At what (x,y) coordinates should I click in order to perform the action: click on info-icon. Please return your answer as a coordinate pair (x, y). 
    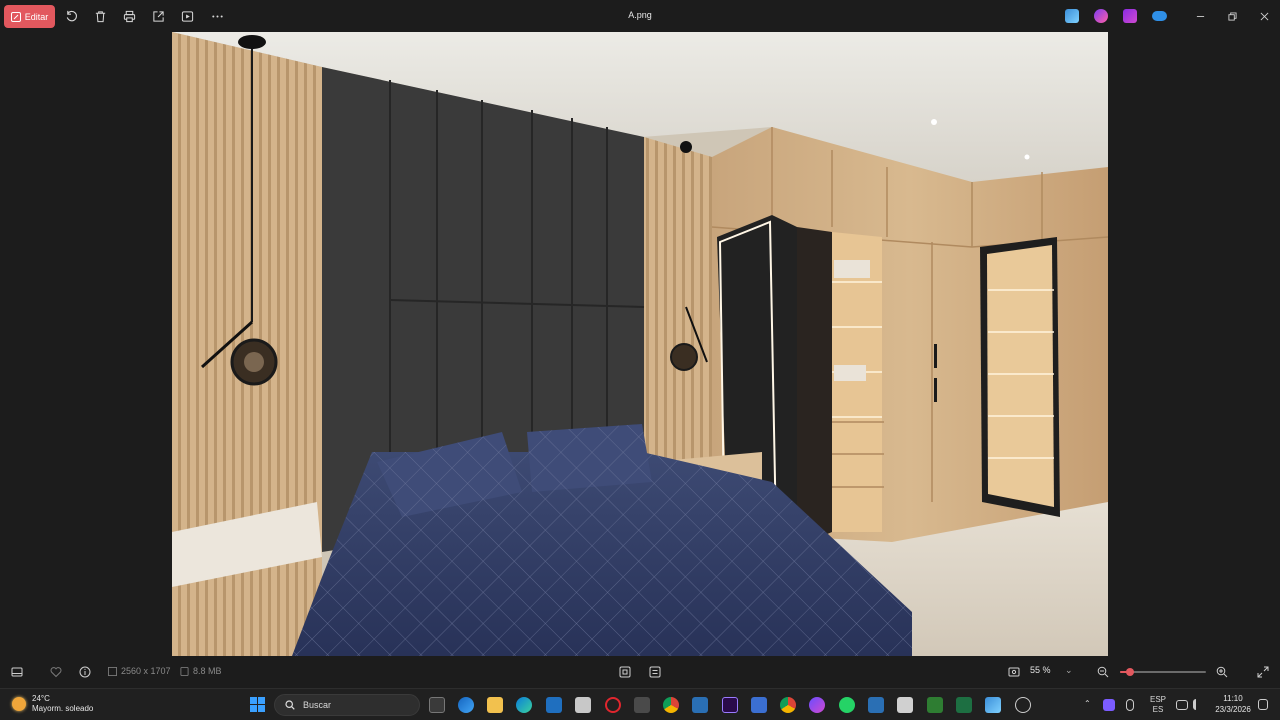
    Looking at the image, I should click on (85, 672).